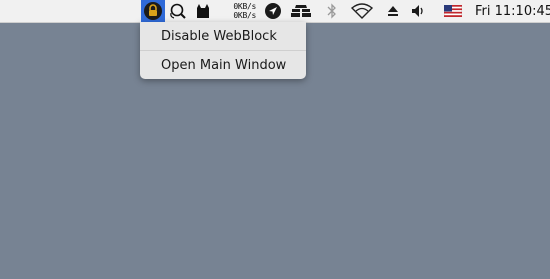 Image resolution: width=550 pixels, height=279 pixels. I want to click on send-arrow-icon, so click(273, 11).